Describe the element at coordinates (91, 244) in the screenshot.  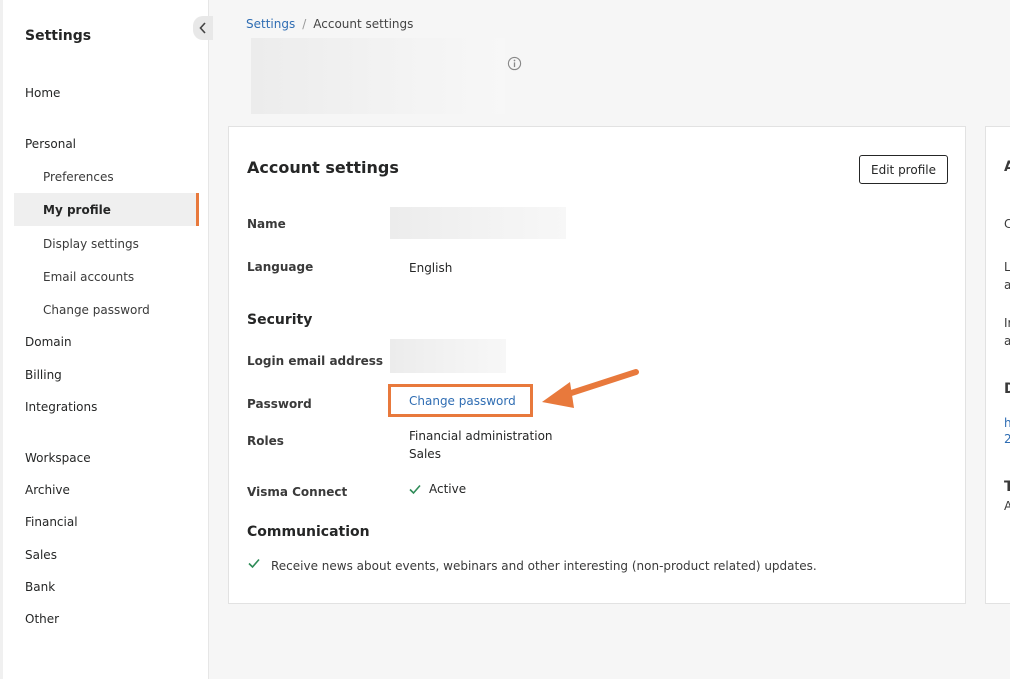
I see `sidebar-item-display-settings: Display settings` at that location.